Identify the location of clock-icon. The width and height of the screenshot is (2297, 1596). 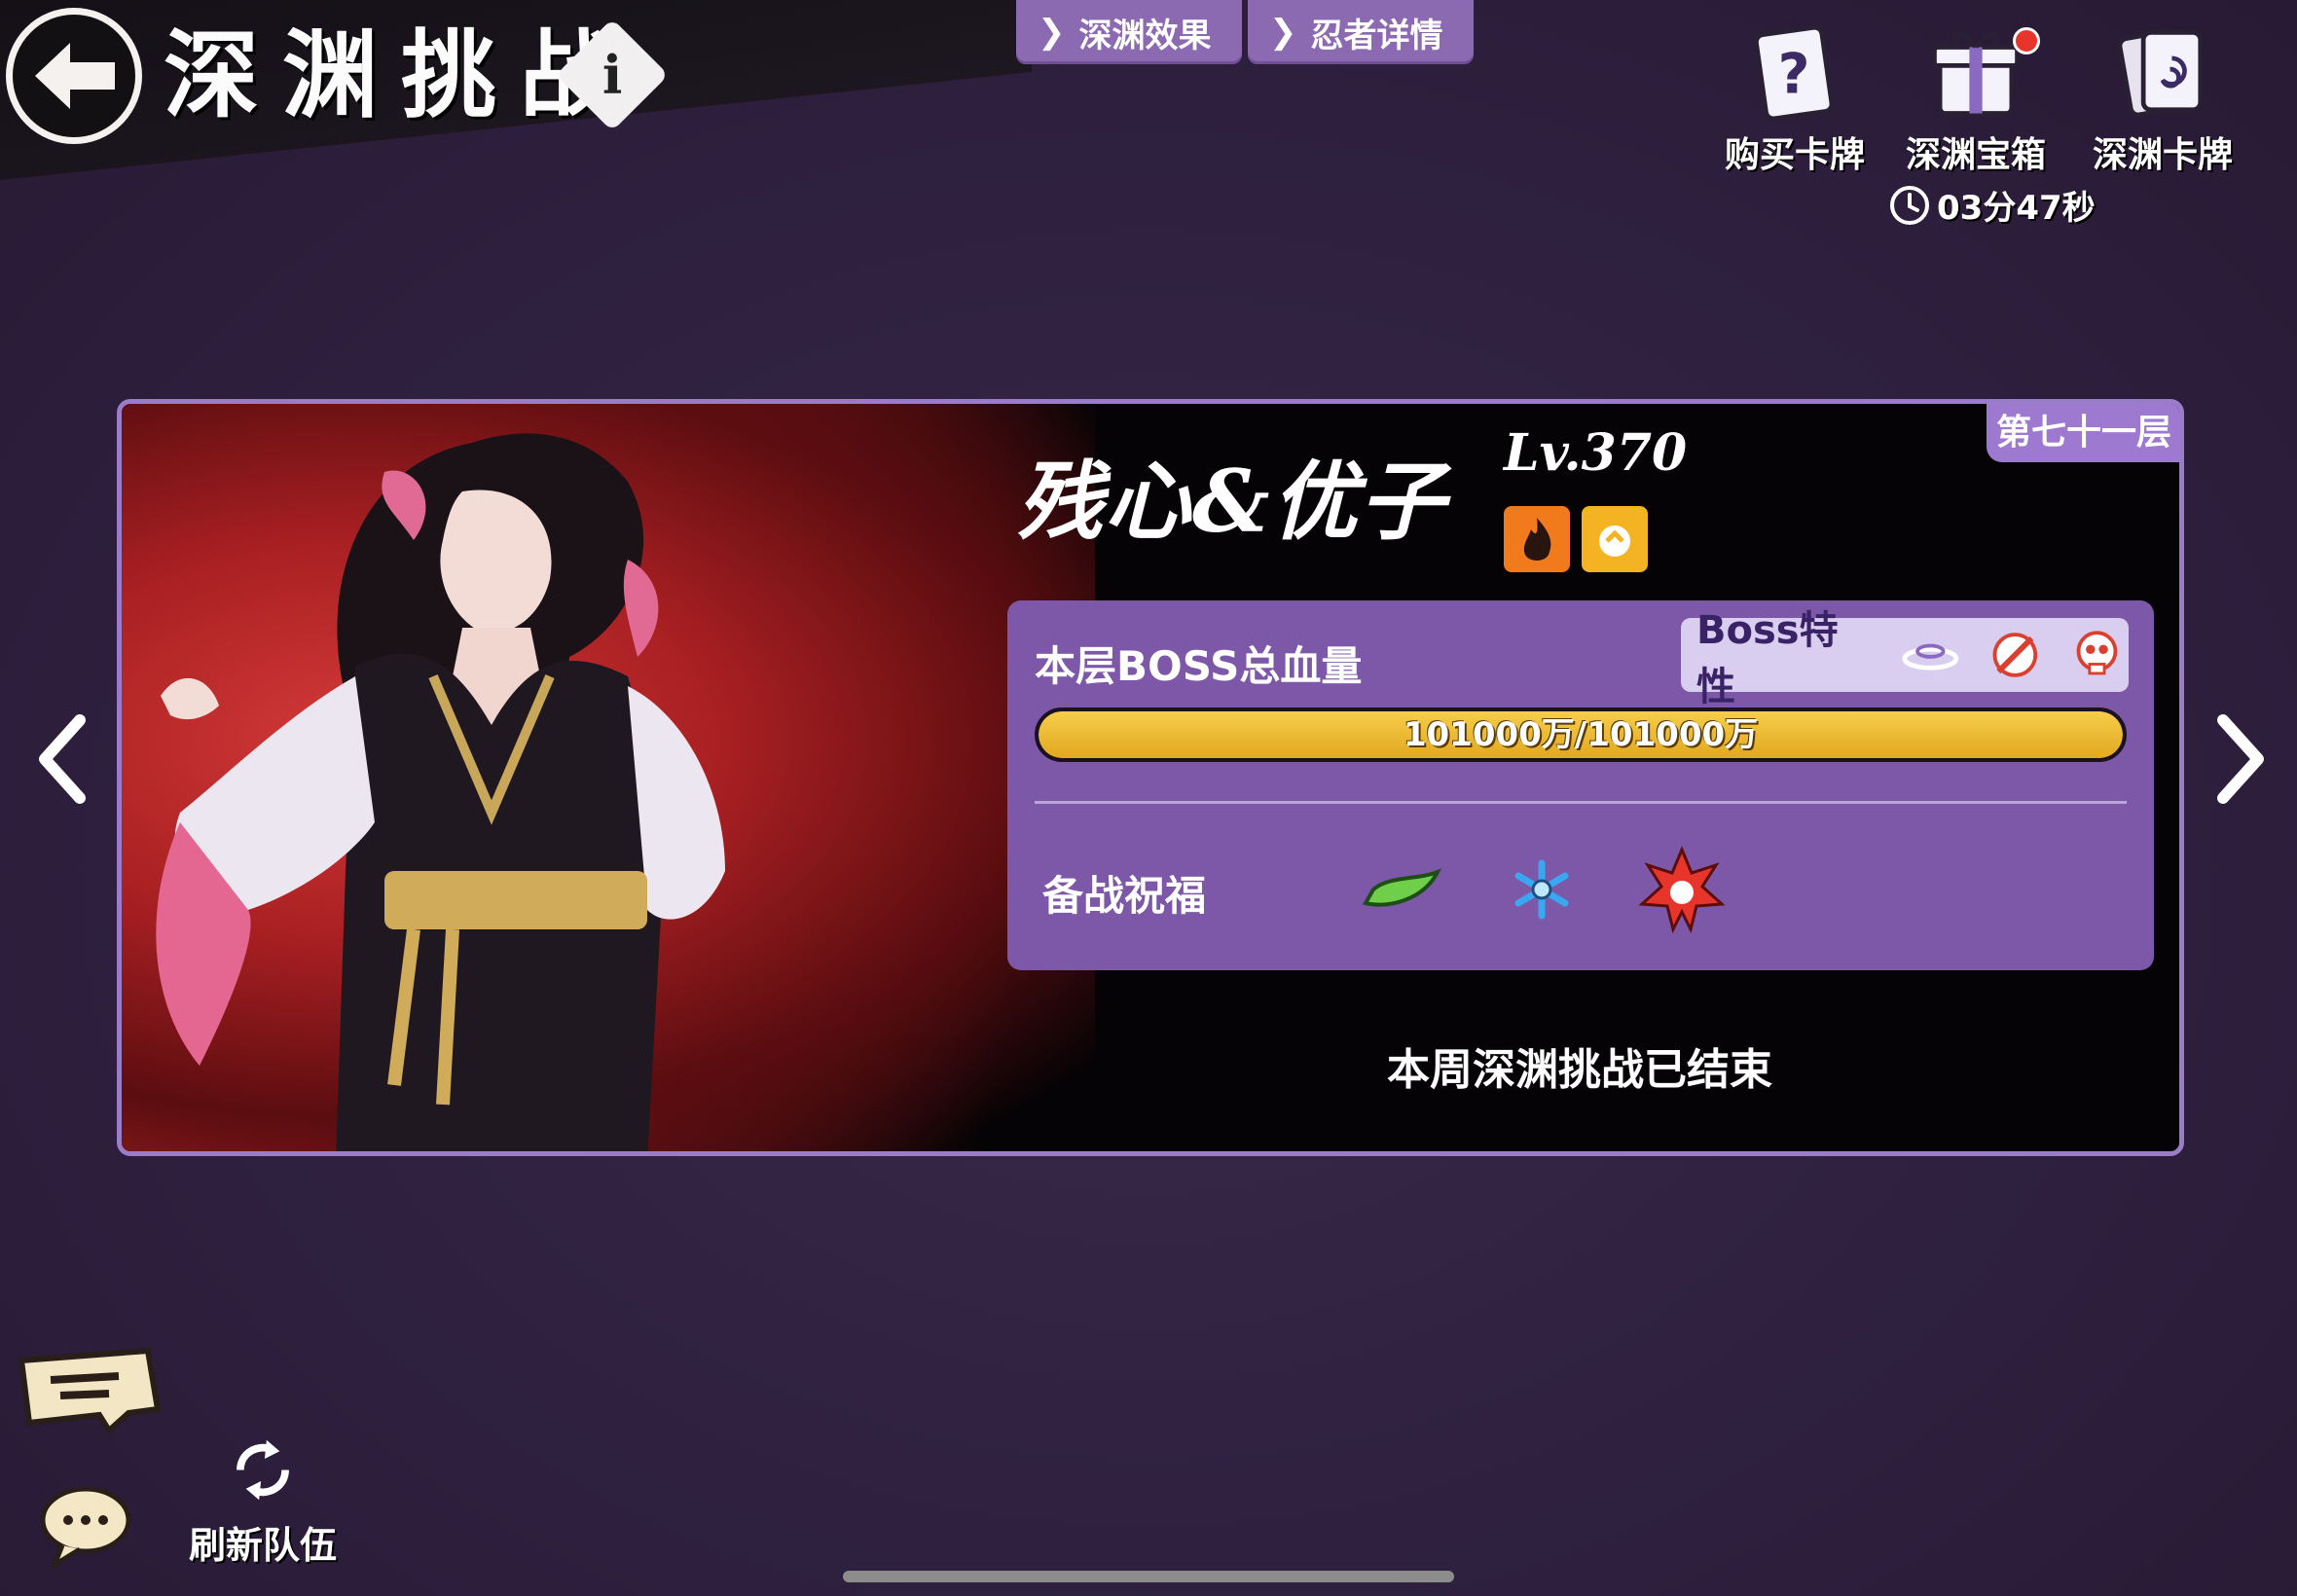
(1909, 205).